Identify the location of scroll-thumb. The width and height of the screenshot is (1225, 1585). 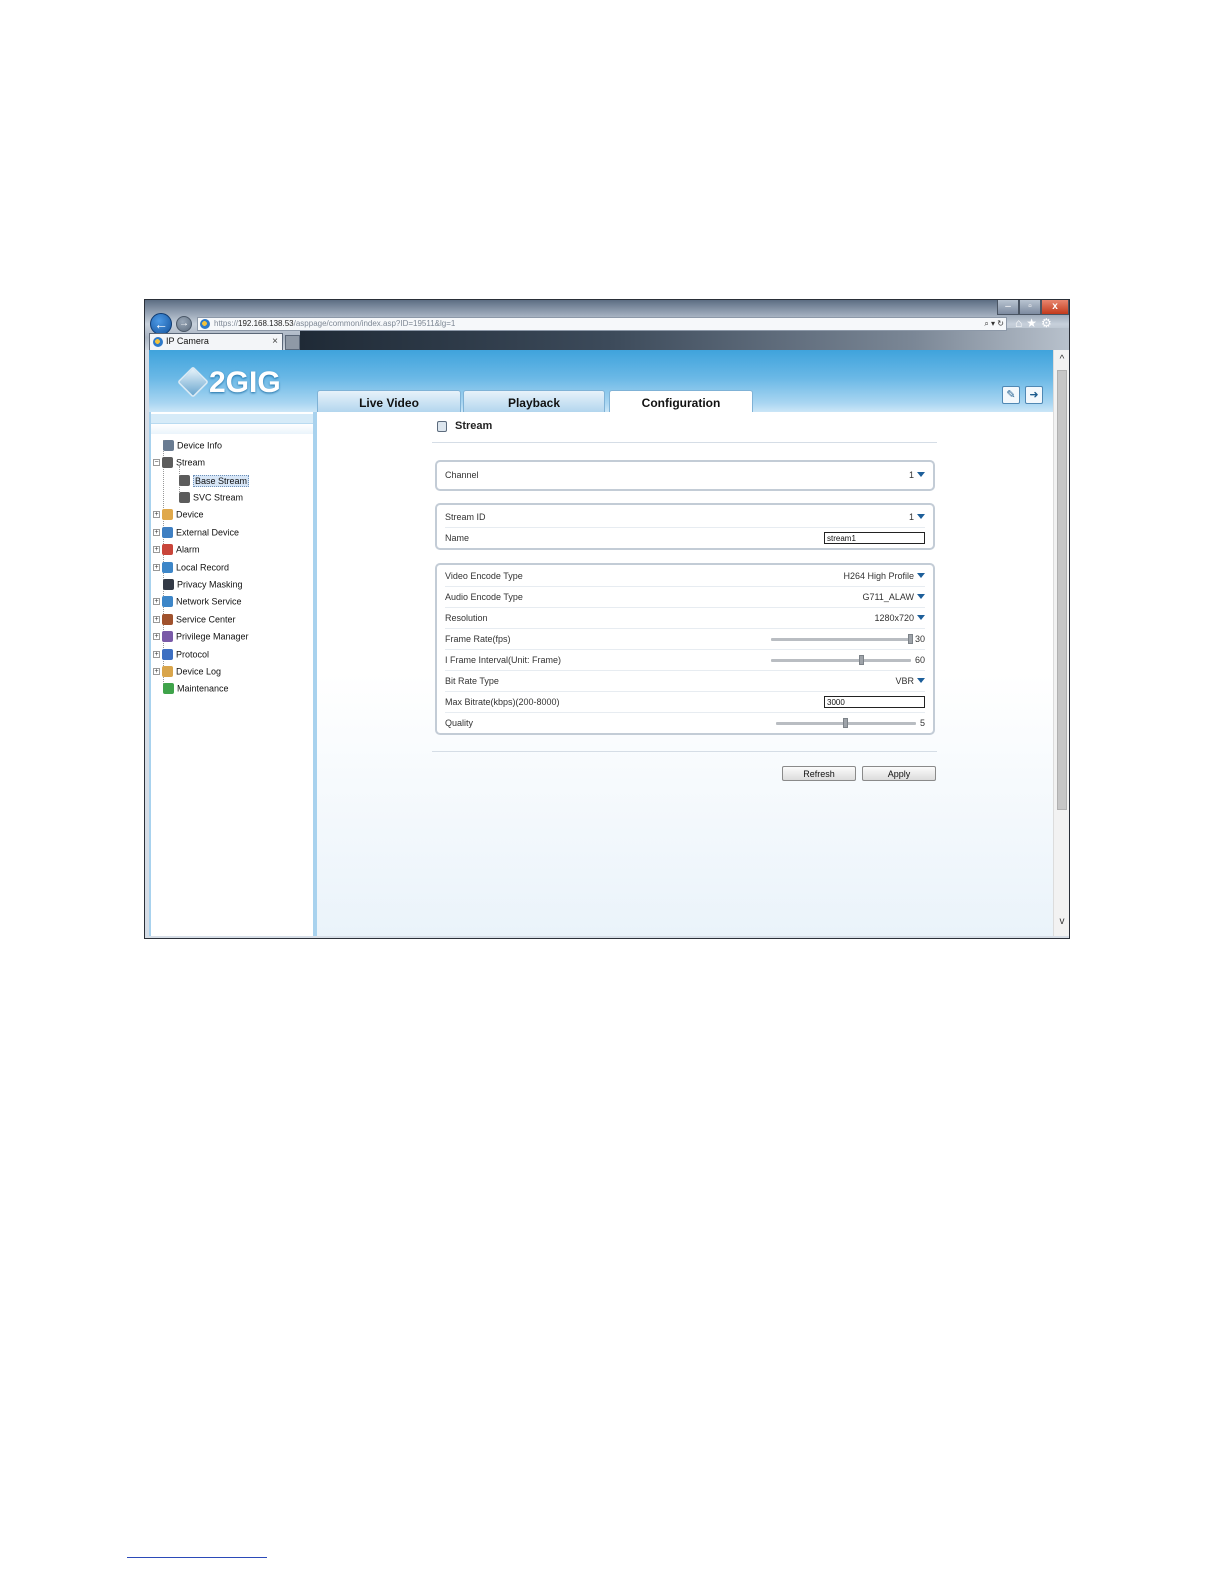
(1062, 590).